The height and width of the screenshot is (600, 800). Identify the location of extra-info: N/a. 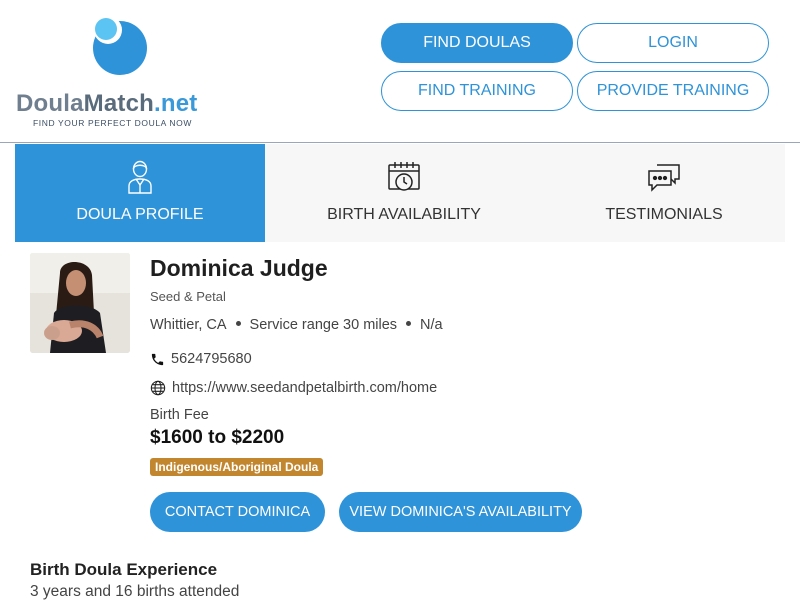
(431, 325).